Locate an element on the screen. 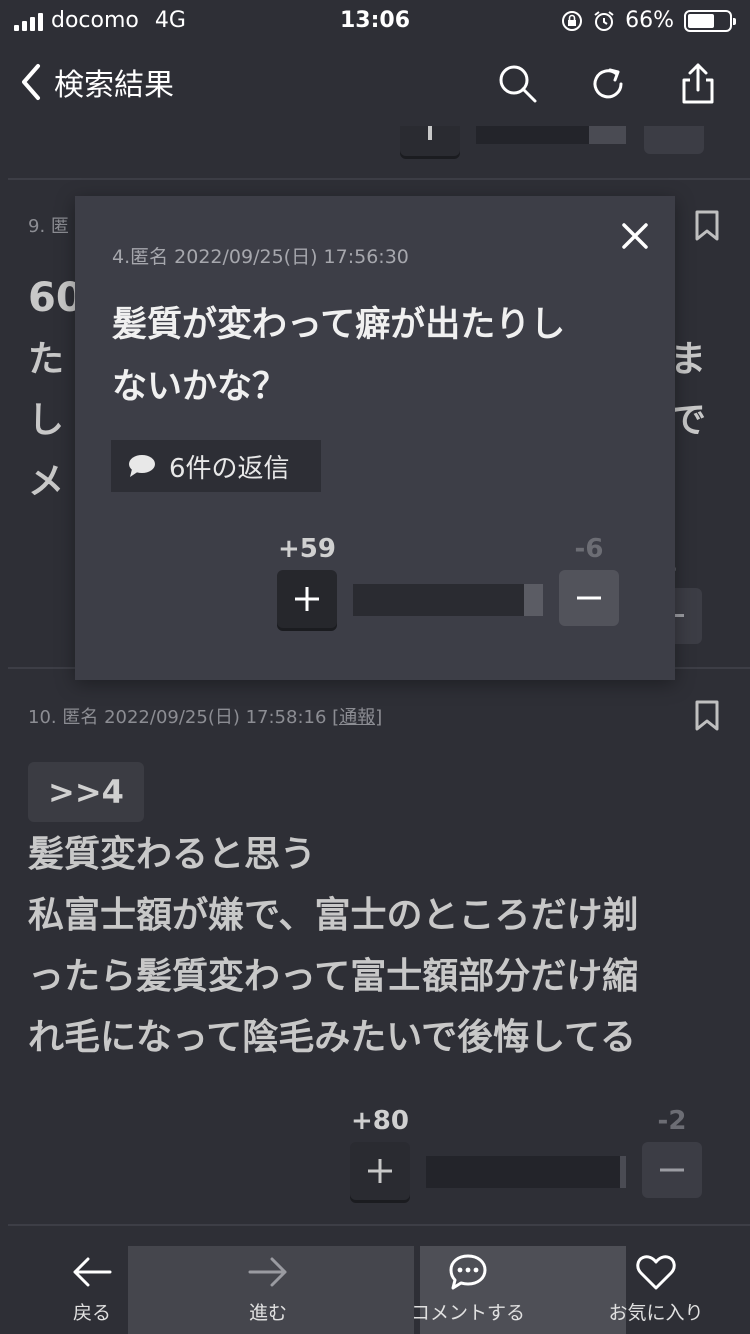 Image resolution: width=750 pixels, height=1334 pixels. vote-control: +59 -6 is located at coordinates (448, 589).